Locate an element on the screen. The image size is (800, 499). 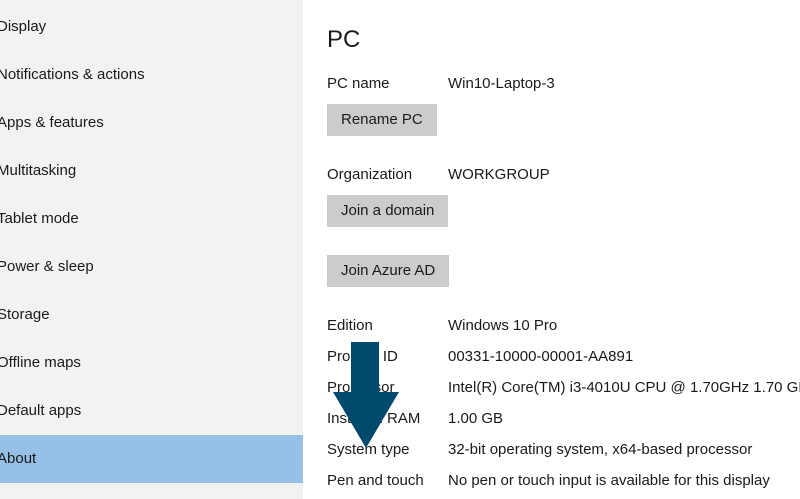
edition-label: Edition is located at coordinates (350, 325).